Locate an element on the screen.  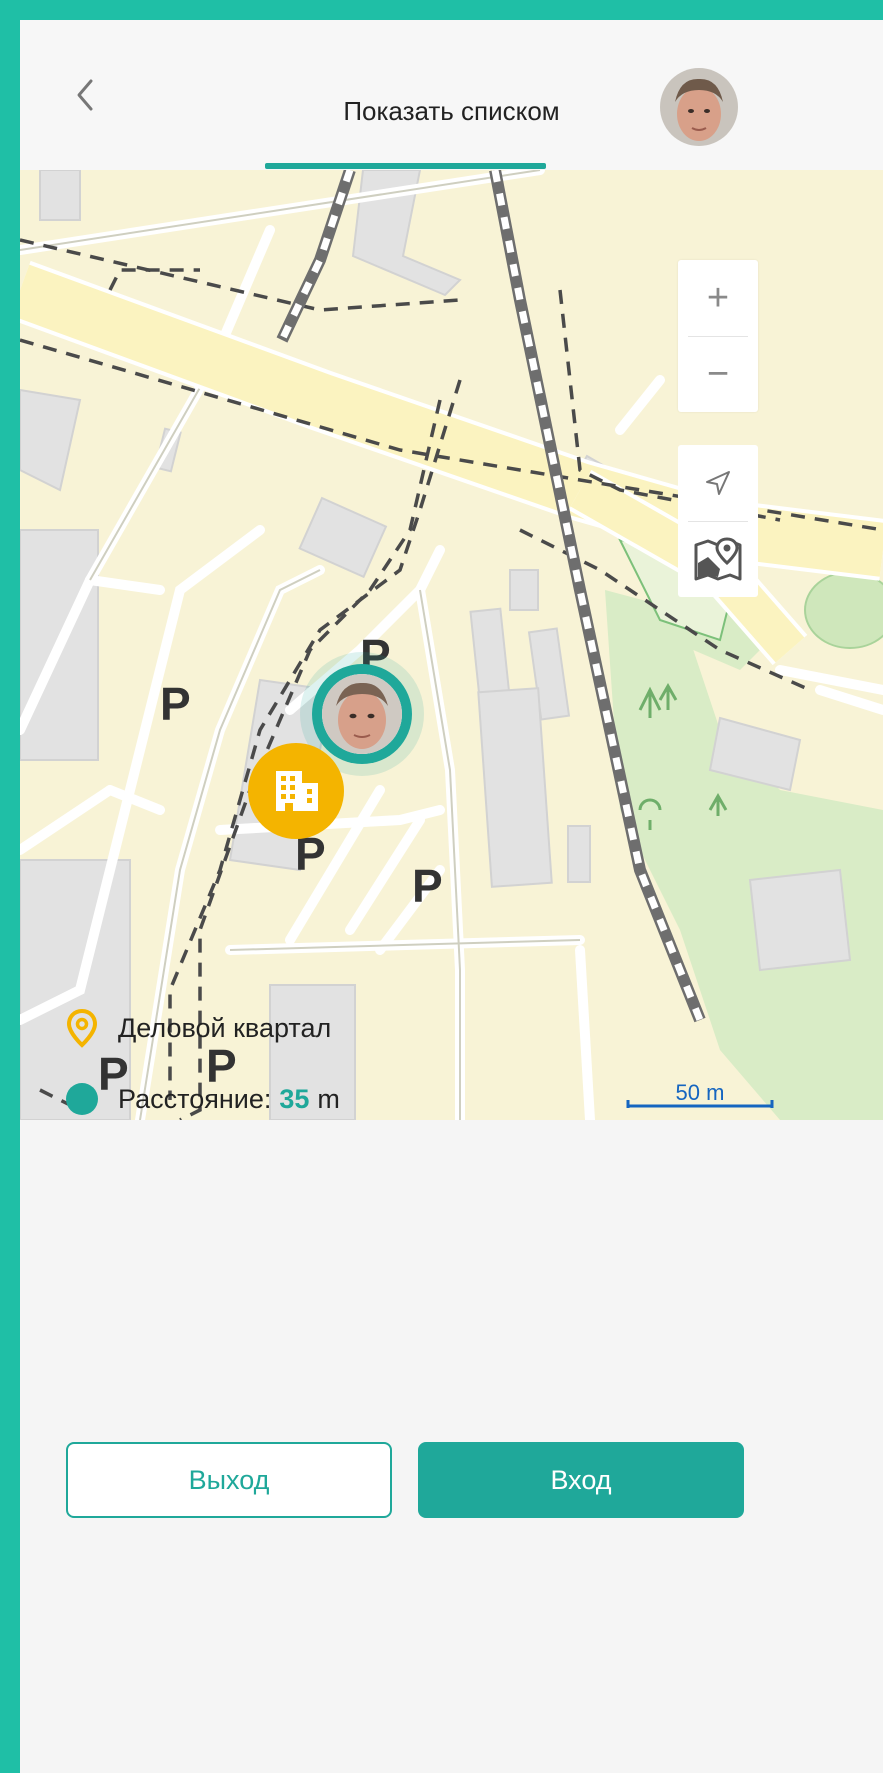
business-quarter-marker is located at coordinates (296, 791).